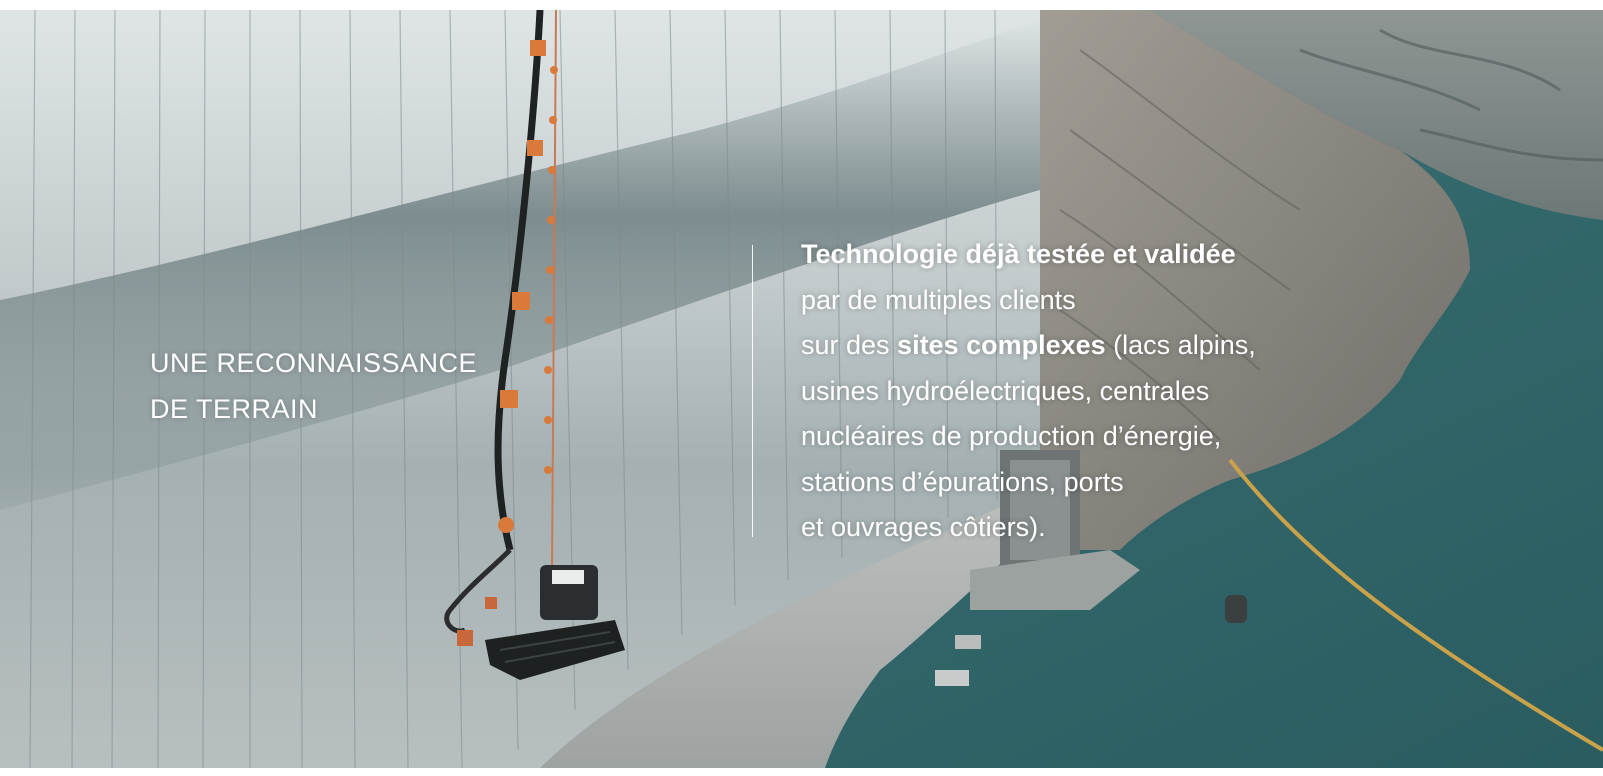  Describe the element at coordinates (1001, 345) in the screenshot. I see `description-highlight-complex-sites: sites complexes` at that location.